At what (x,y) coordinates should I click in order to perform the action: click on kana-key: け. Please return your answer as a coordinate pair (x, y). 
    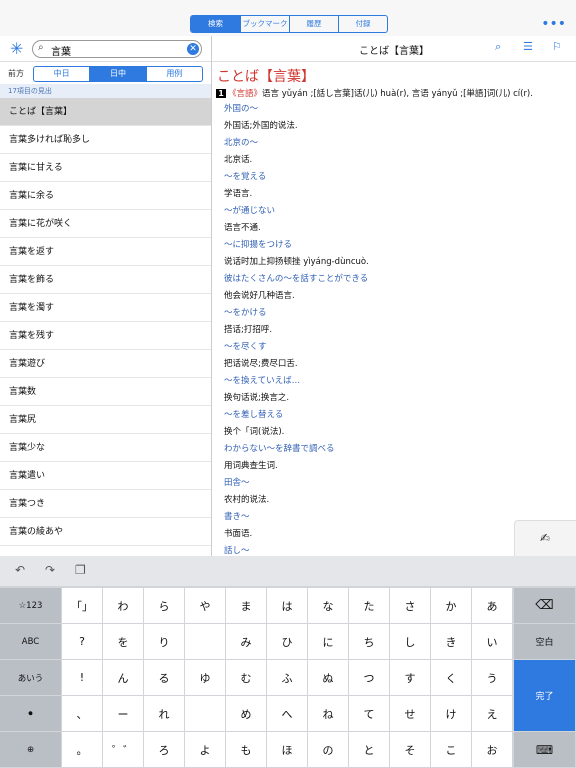
    Looking at the image, I should click on (451, 714).